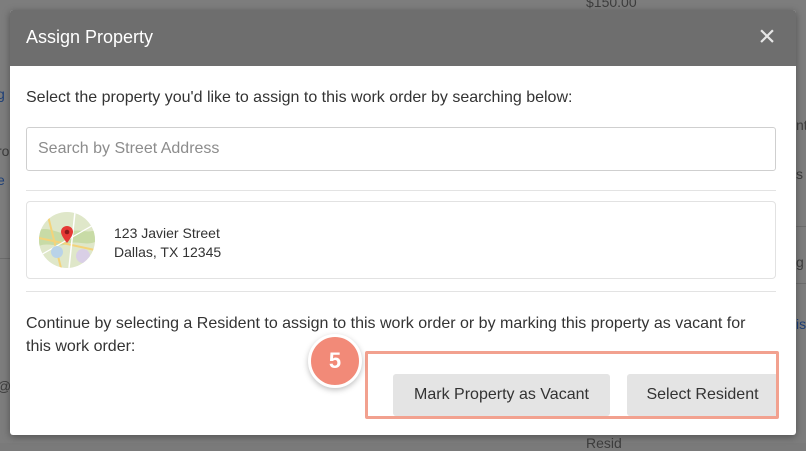 This screenshot has height=451, width=806. What do you see at coordinates (767, 37) in the screenshot?
I see `close-icon: ×` at bounding box center [767, 37].